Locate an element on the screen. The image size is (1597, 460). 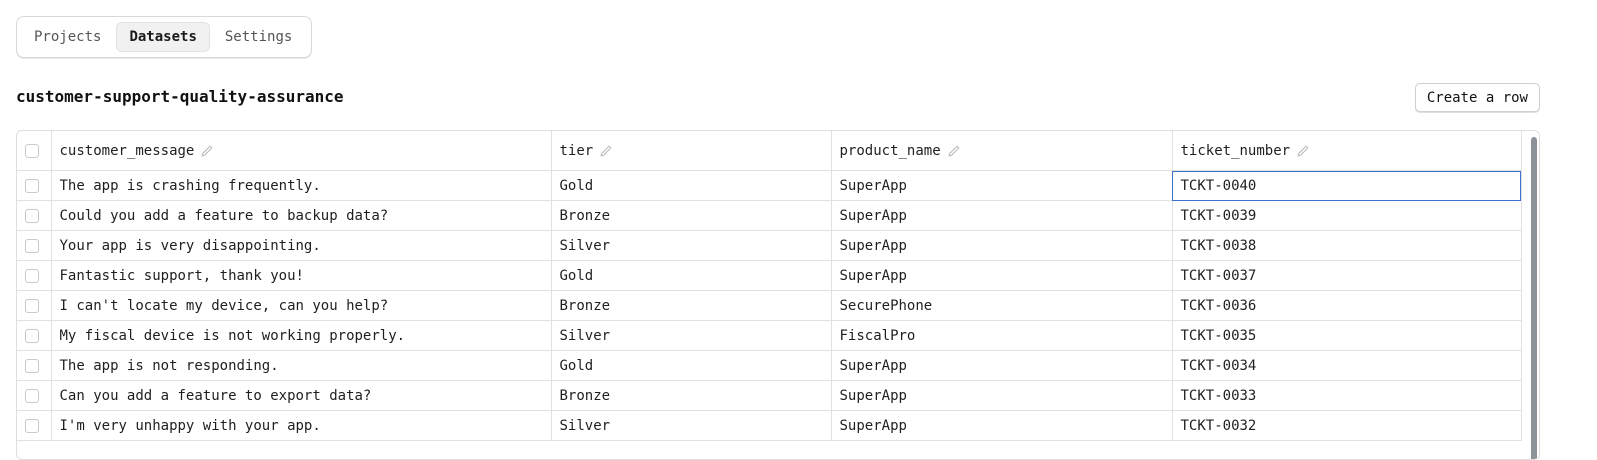
column-header-label: tier is located at coordinates (576, 150).